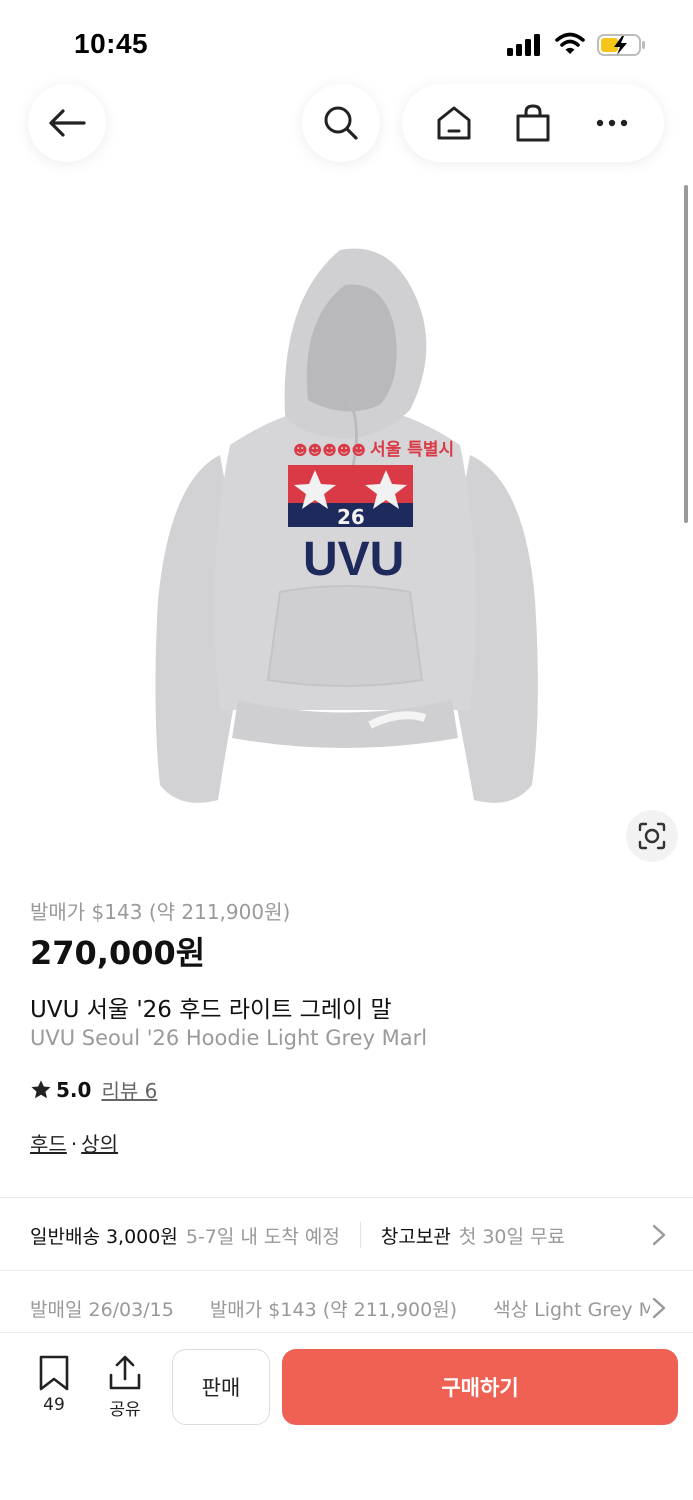 This screenshot has width=693, height=1500. I want to click on share-icon, so click(125, 1372).